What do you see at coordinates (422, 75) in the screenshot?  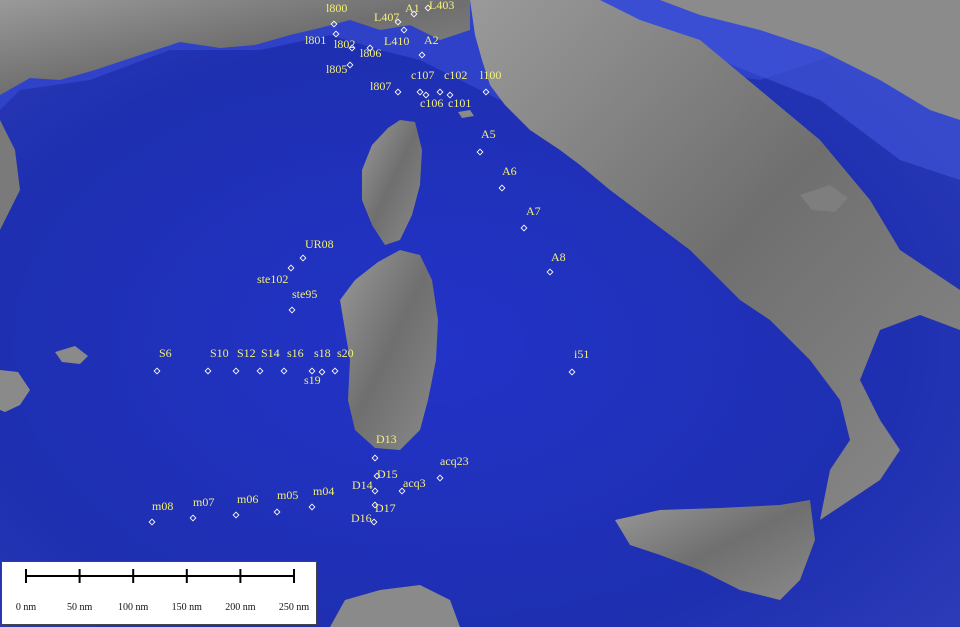 I see `station-label: c107` at bounding box center [422, 75].